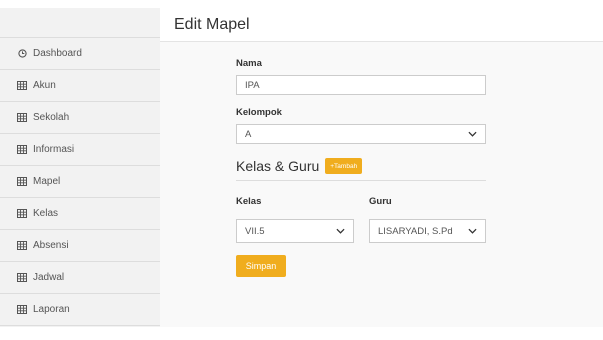  Describe the element at coordinates (295, 231) in the screenshot. I see `kelas-select: VII.5` at that location.